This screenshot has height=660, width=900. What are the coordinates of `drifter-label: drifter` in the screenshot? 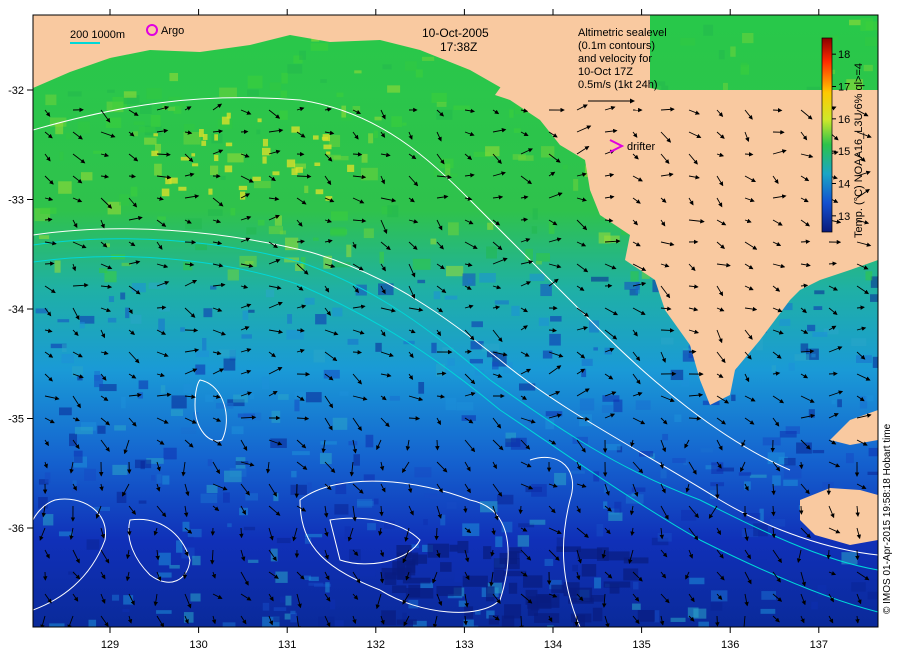 It's located at (641, 147).